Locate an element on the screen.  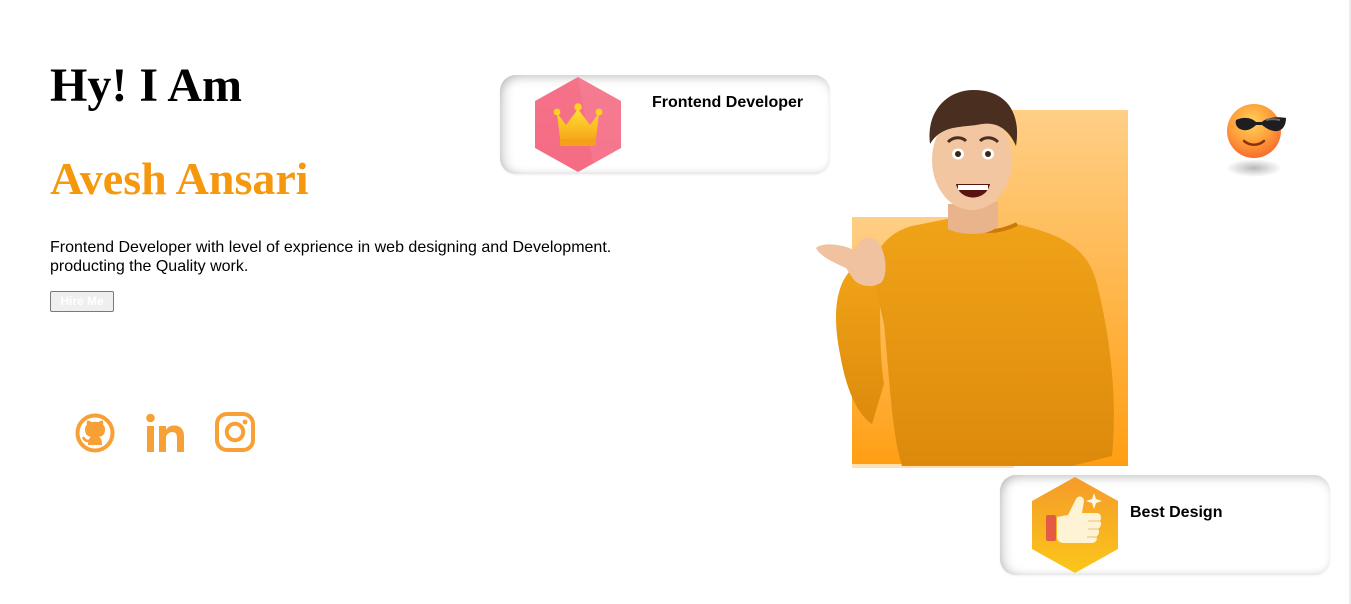
frontend-developer-label: Frontend Developer is located at coordinates (728, 102).